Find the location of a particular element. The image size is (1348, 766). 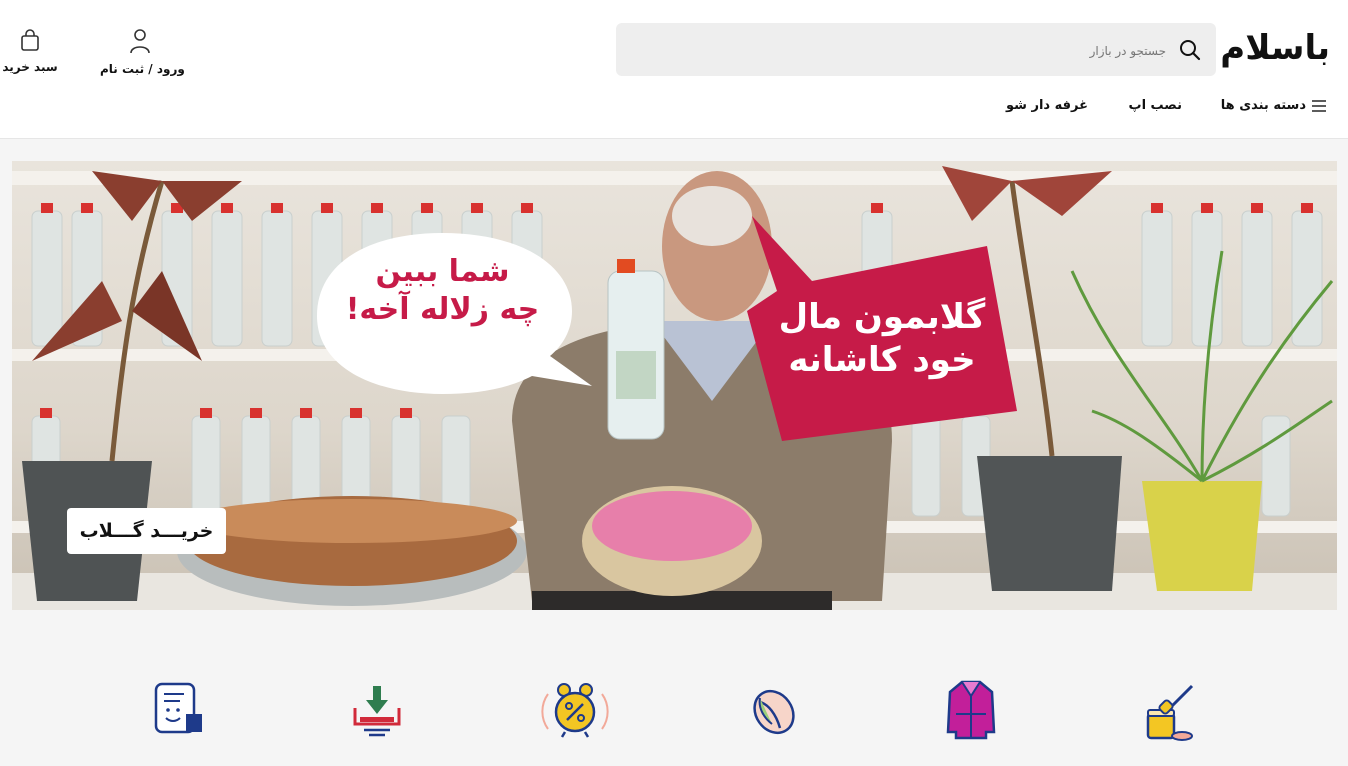

category-discount is located at coordinates (575, 709).